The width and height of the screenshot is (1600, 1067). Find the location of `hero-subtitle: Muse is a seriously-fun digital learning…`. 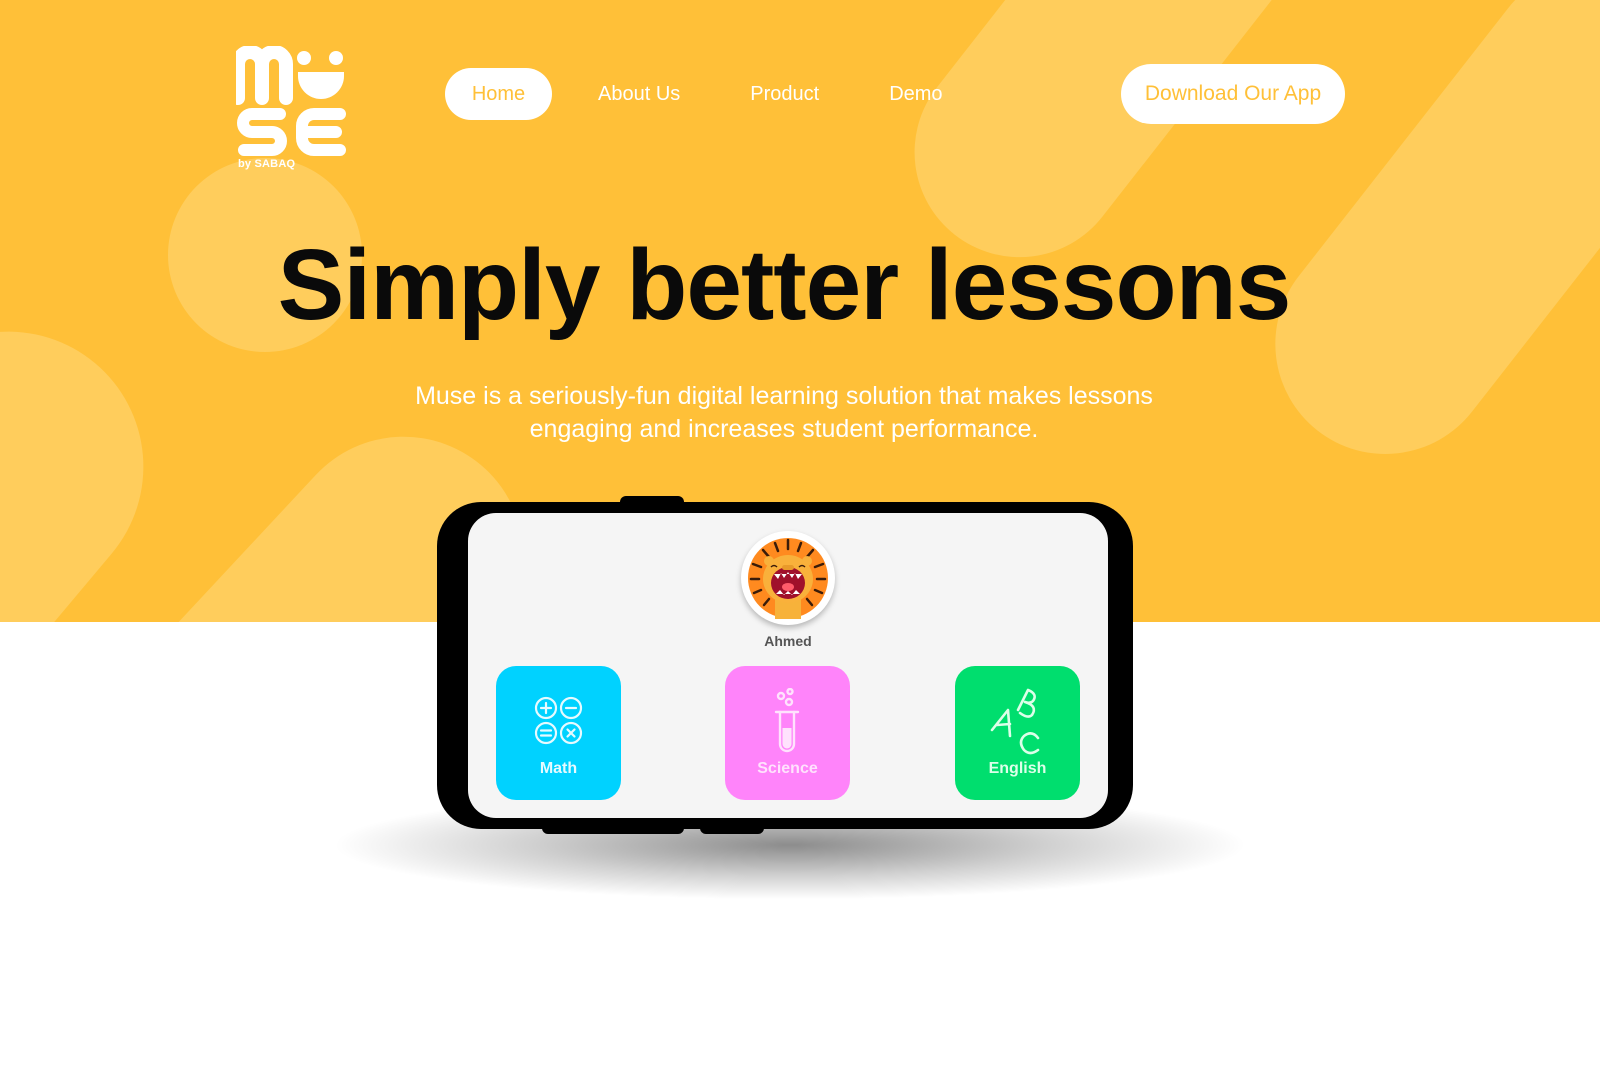

hero-subtitle: Muse is a seriously-fun digital learning… is located at coordinates (784, 413).